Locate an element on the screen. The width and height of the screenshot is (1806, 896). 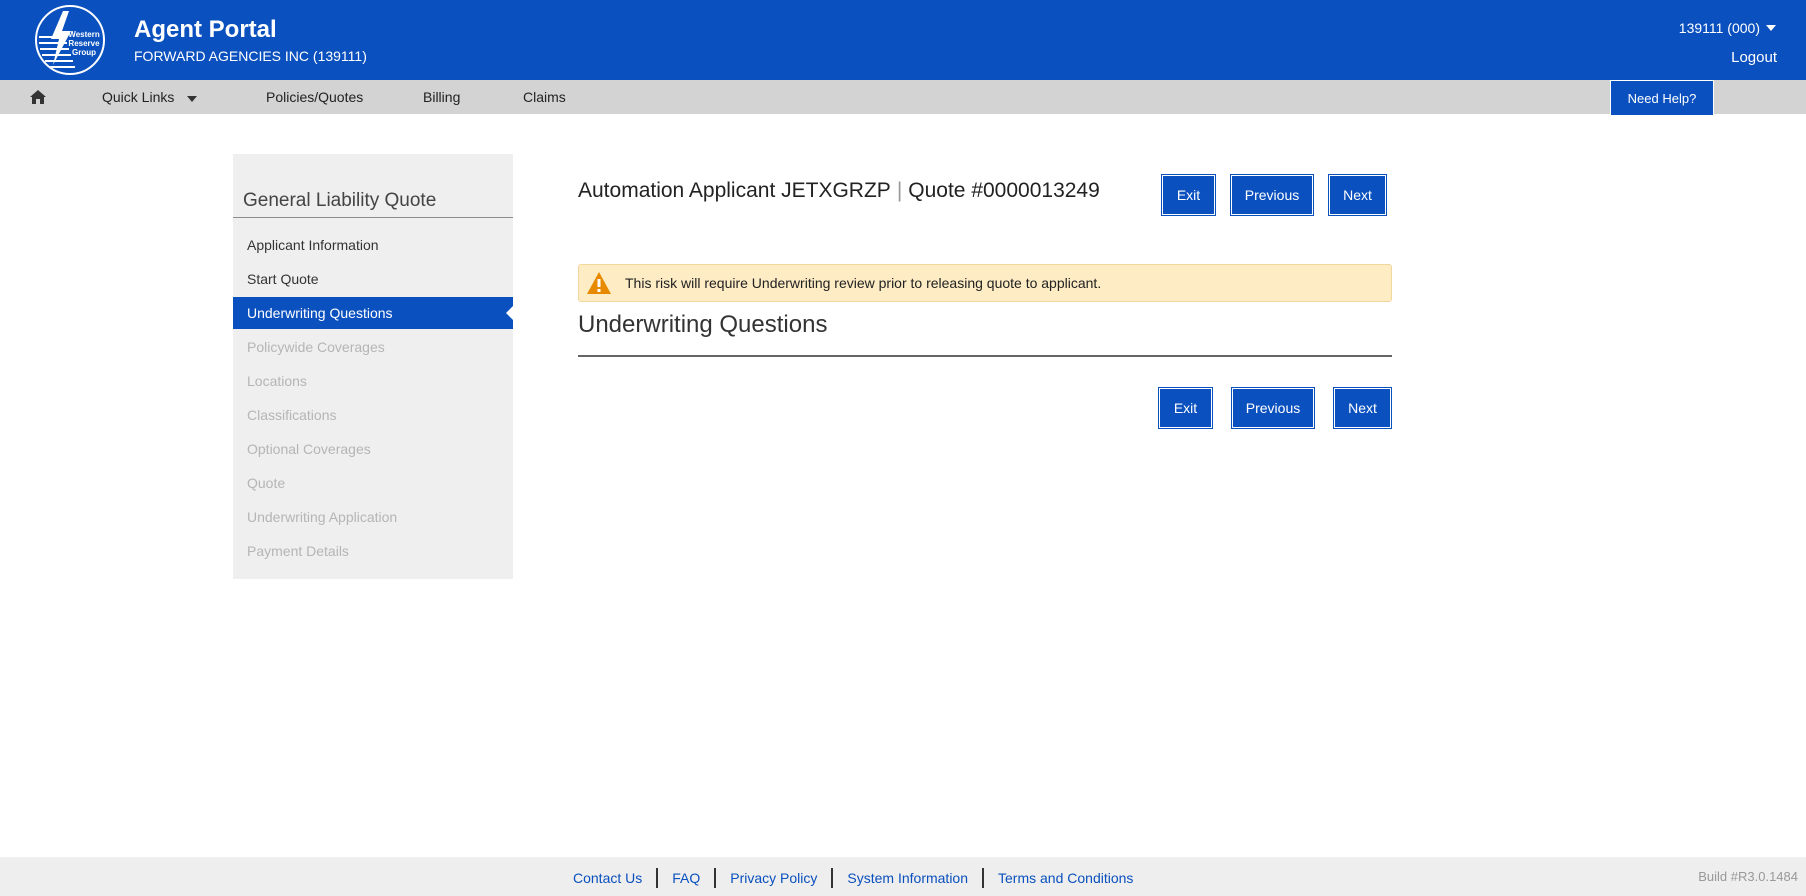
footer-link-privacy-policy: Privacy Policy is located at coordinates (773, 878).